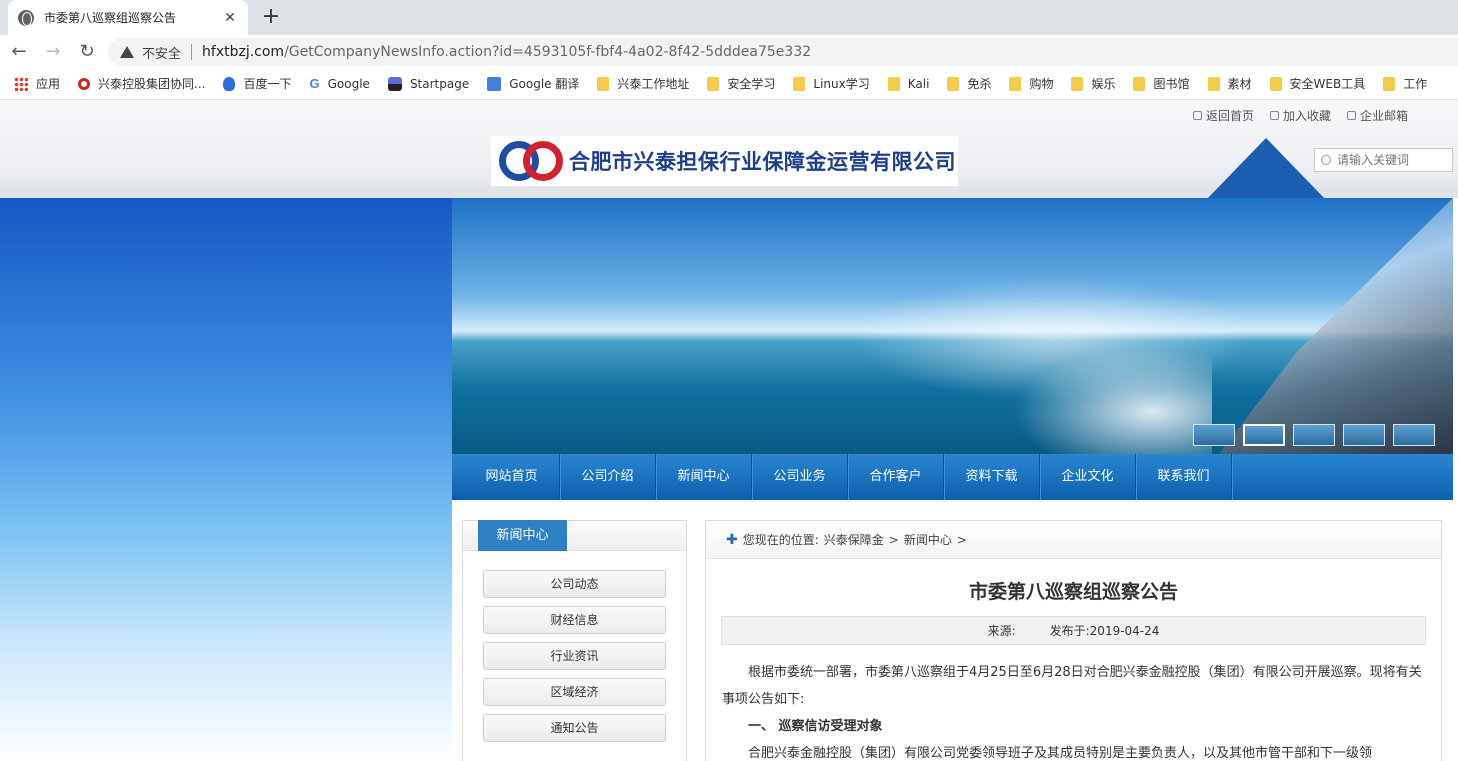  What do you see at coordinates (19, 52) in the screenshot?
I see `back-button: ←` at bounding box center [19, 52].